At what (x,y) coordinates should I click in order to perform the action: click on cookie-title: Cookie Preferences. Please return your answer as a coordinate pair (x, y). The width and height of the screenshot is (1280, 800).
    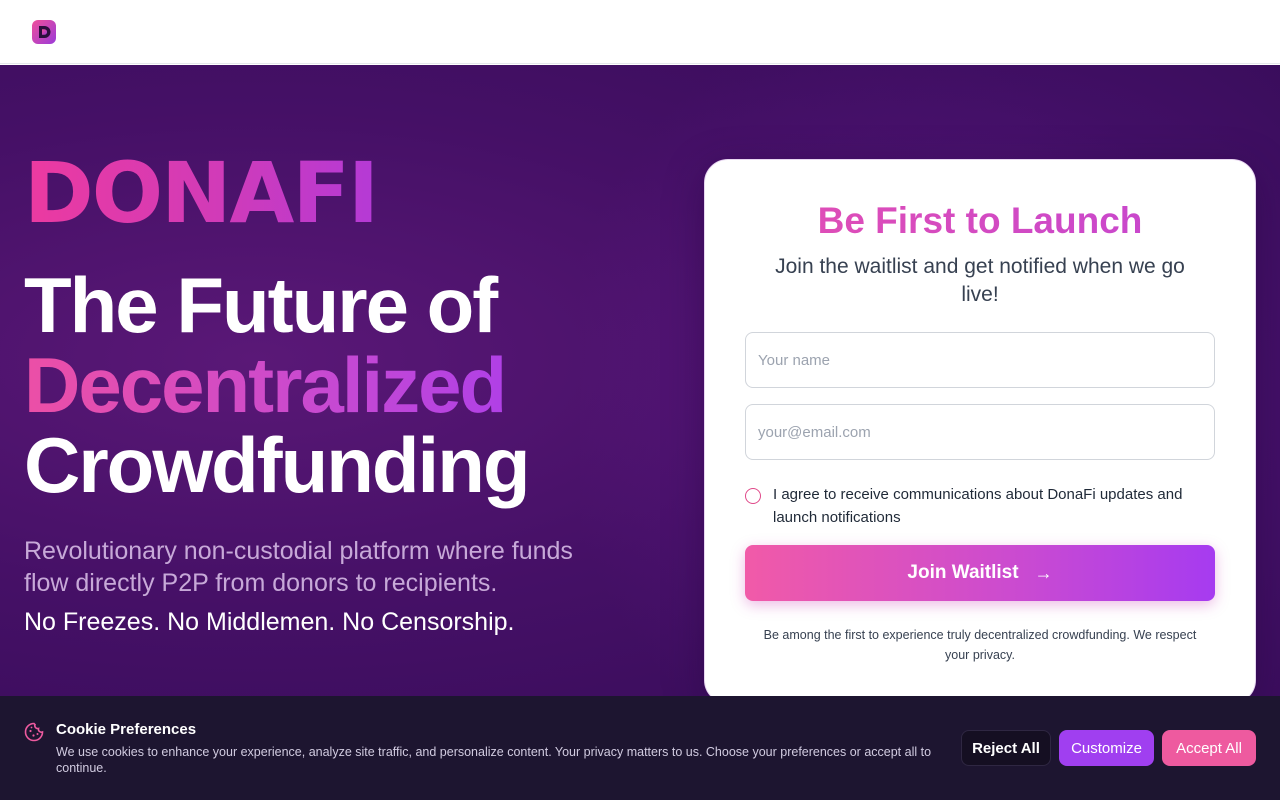
    Looking at the image, I should click on (126, 729).